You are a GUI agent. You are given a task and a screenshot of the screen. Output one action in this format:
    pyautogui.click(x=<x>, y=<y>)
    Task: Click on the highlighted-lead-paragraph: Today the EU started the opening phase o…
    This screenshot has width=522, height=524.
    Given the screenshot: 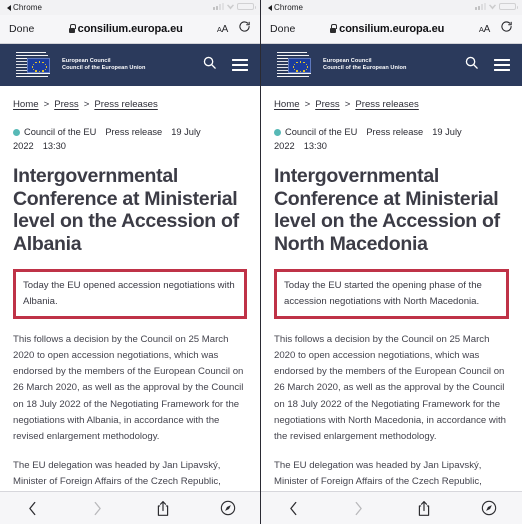 What is the action you would take?
    pyautogui.click(x=391, y=294)
    